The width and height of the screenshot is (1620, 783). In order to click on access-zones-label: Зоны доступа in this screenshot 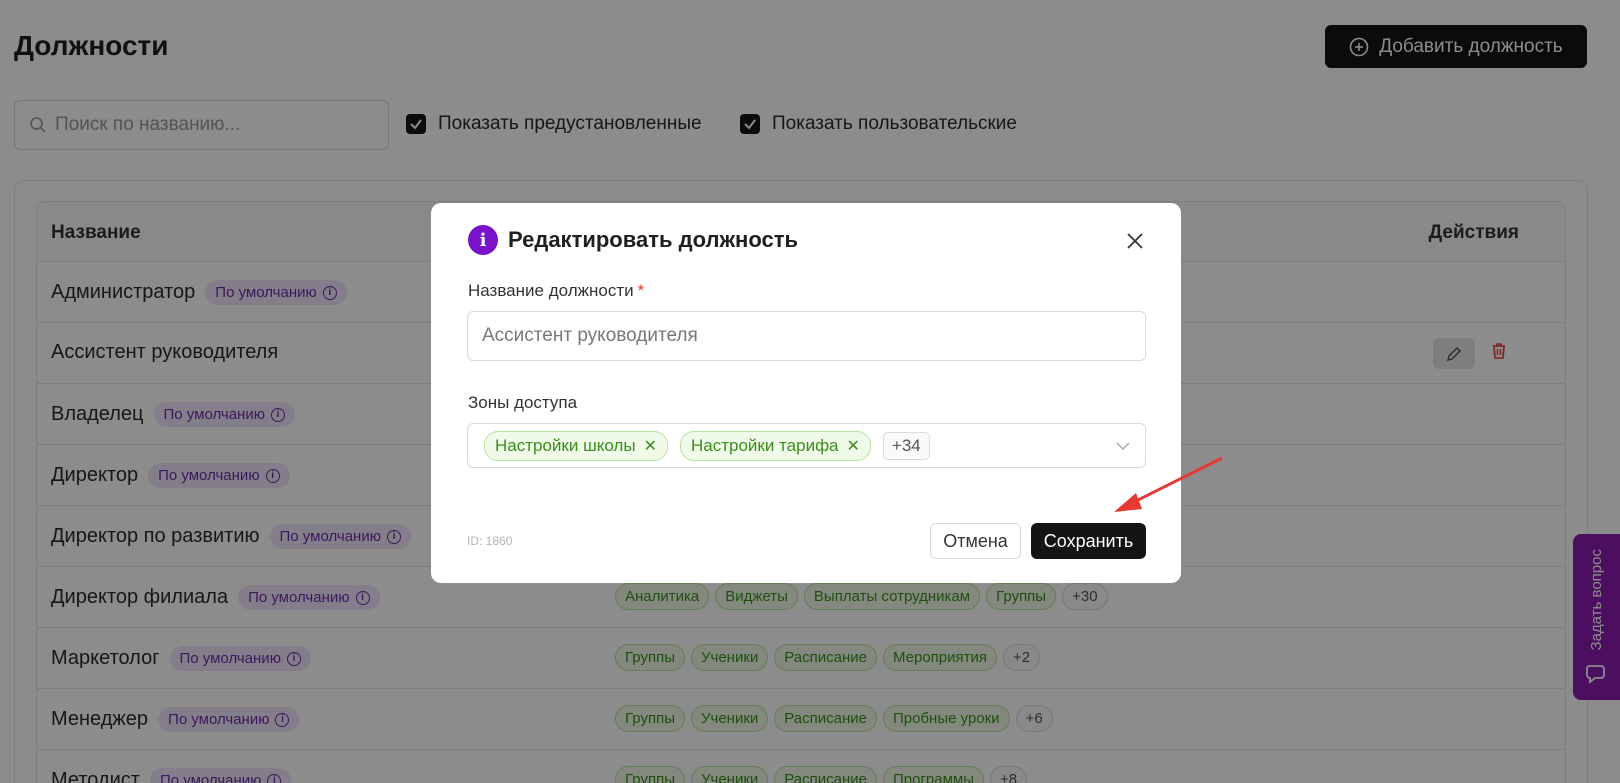, I will do `click(523, 402)`.